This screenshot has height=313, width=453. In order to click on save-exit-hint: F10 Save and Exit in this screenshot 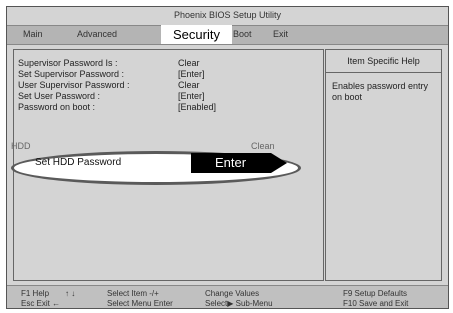, I will do `click(376, 303)`.